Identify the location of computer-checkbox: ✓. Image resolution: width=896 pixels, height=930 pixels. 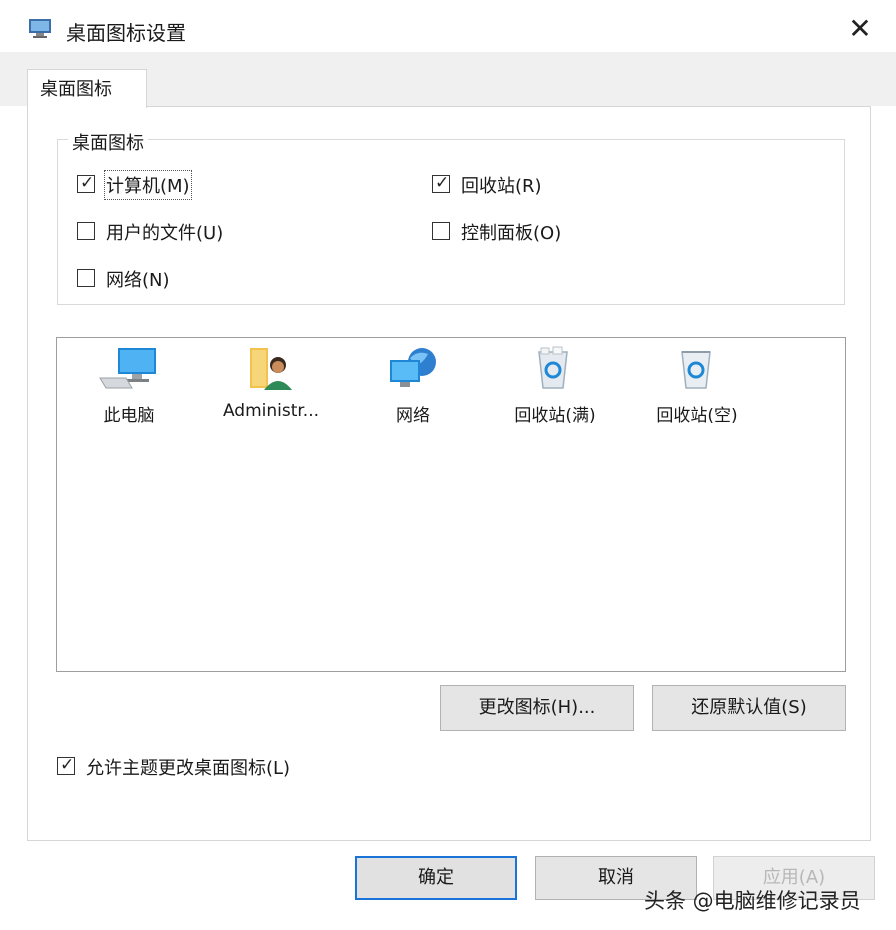
(86, 183).